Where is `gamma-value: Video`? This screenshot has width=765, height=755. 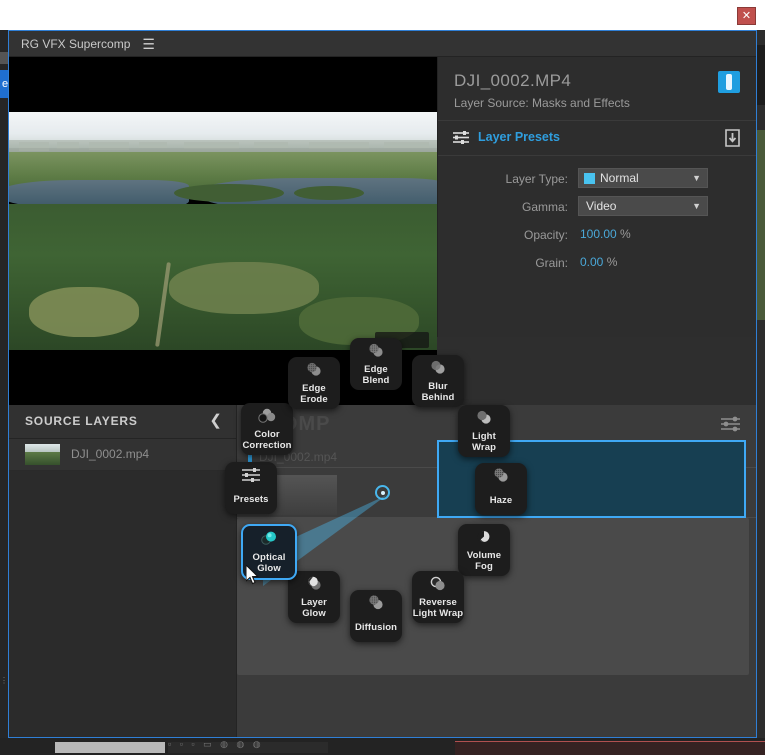
gamma-value: Video is located at coordinates (601, 206).